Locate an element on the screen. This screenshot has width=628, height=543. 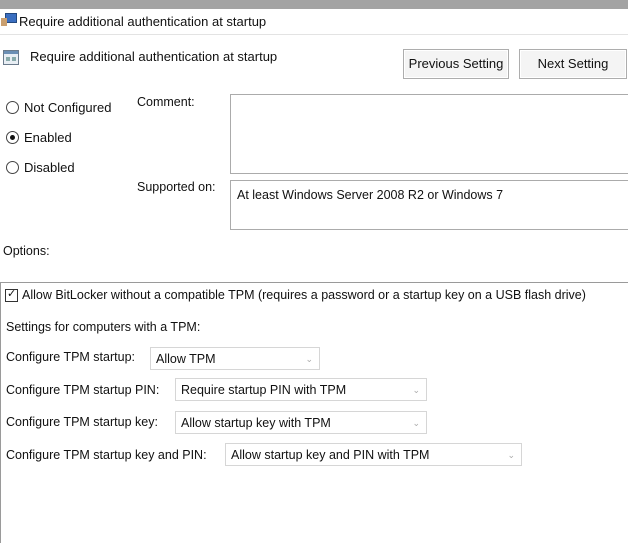
comment-label: Comment: is located at coordinates (166, 102).